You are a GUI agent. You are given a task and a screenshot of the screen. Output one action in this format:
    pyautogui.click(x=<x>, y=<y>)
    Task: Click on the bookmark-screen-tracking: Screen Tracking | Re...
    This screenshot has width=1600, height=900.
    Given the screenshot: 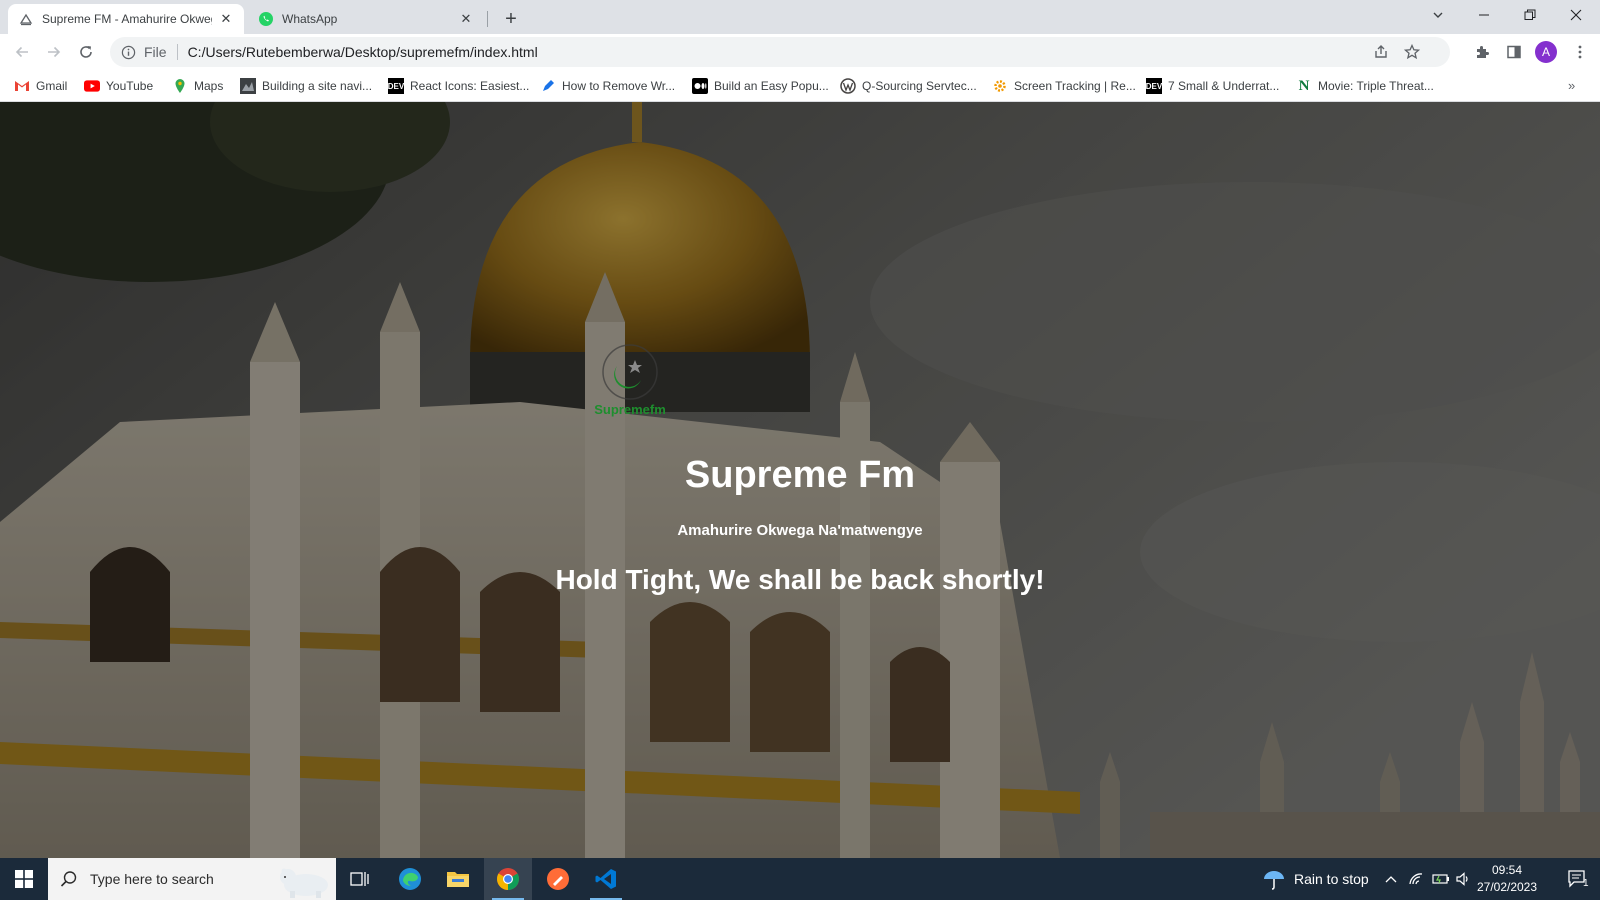 What is the action you would take?
    pyautogui.click(x=1064, y=86)
    